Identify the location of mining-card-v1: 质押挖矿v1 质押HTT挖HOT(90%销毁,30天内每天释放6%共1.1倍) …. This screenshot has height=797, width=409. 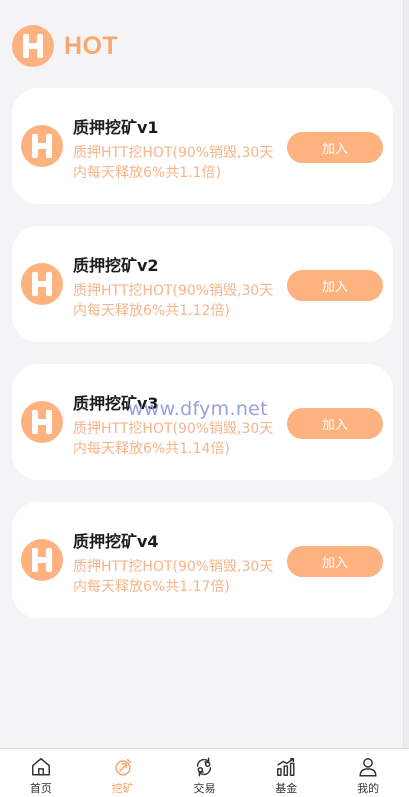
(202, 146).